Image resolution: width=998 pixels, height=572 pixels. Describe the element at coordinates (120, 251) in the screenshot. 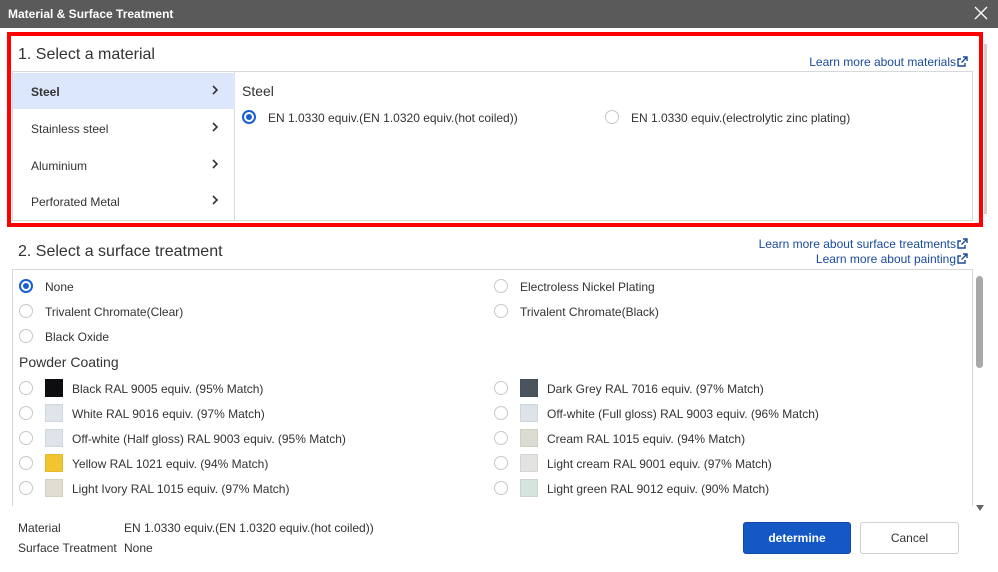

I see `surface-section-title: 2. Select a surface treatment` at that location.